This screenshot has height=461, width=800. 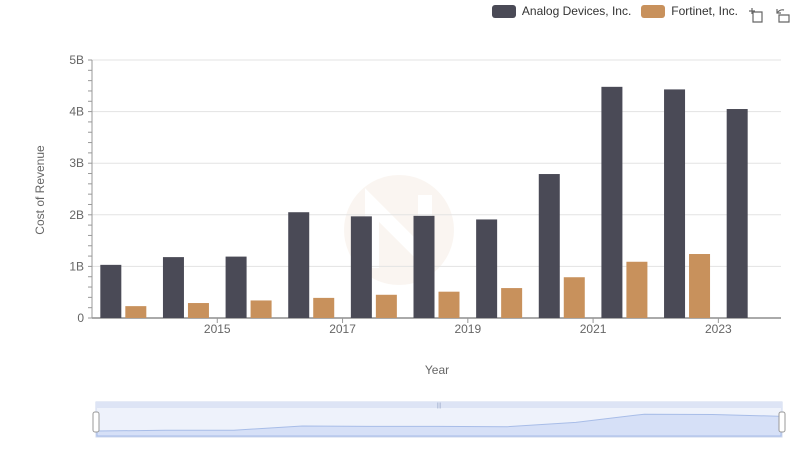 I want to click on y-axis-label: Cost of Revenue, so click(x=40, y=190).